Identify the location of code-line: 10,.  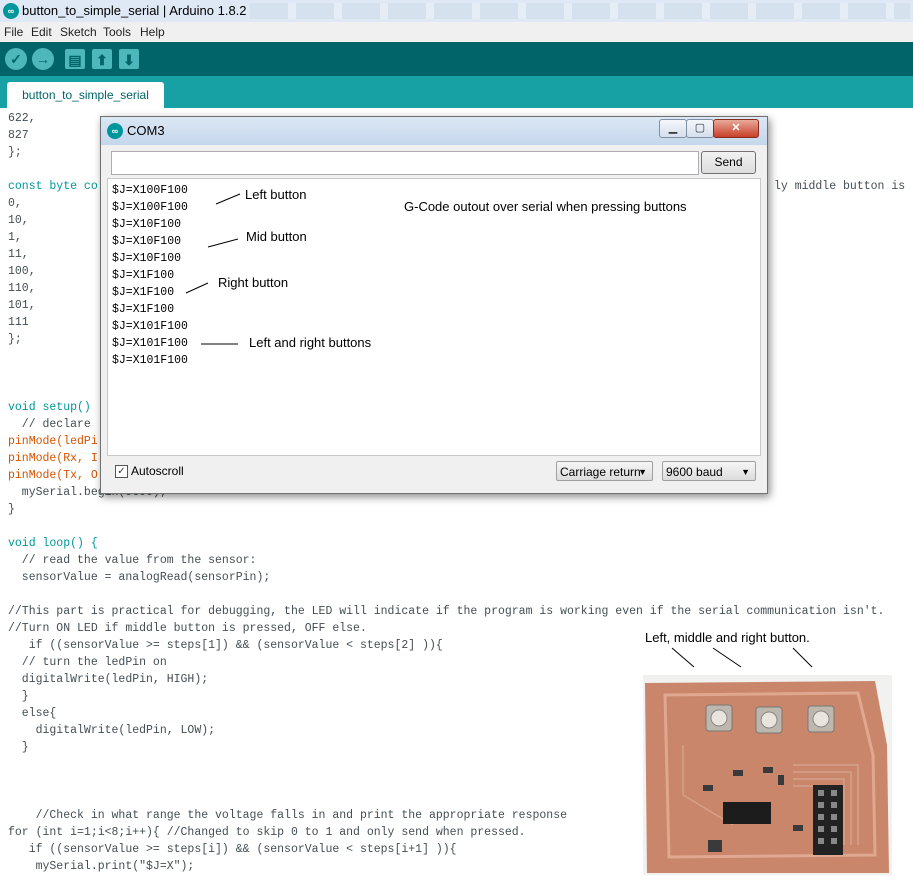
(18, 220).